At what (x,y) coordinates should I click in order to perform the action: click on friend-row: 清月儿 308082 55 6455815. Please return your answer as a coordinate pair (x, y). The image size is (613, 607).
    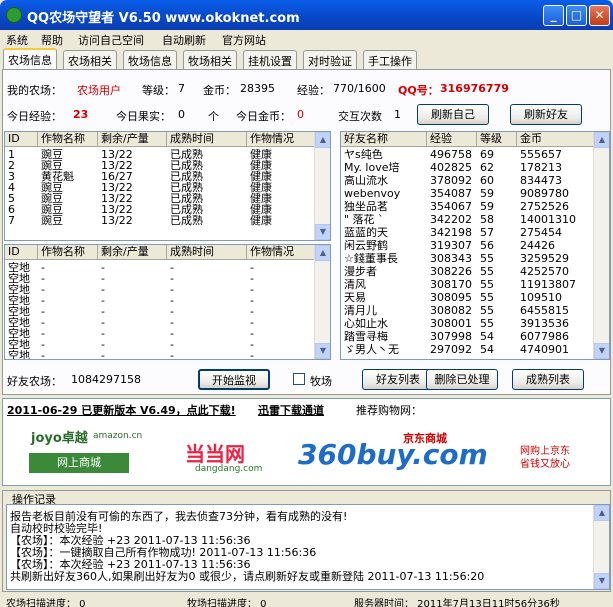
    Looking at the image, I should click on (475, 310).